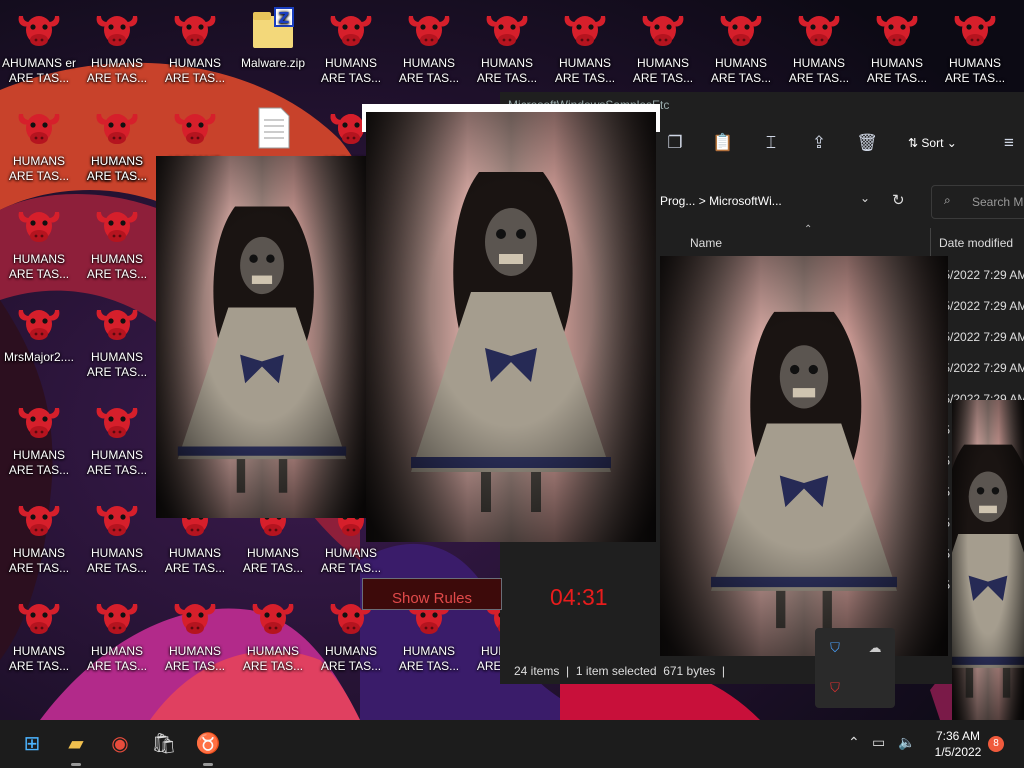 The width and height of the screenshot is (1024, 768). I want to click on search-placeholder: Search Mi, so click(998, 202).